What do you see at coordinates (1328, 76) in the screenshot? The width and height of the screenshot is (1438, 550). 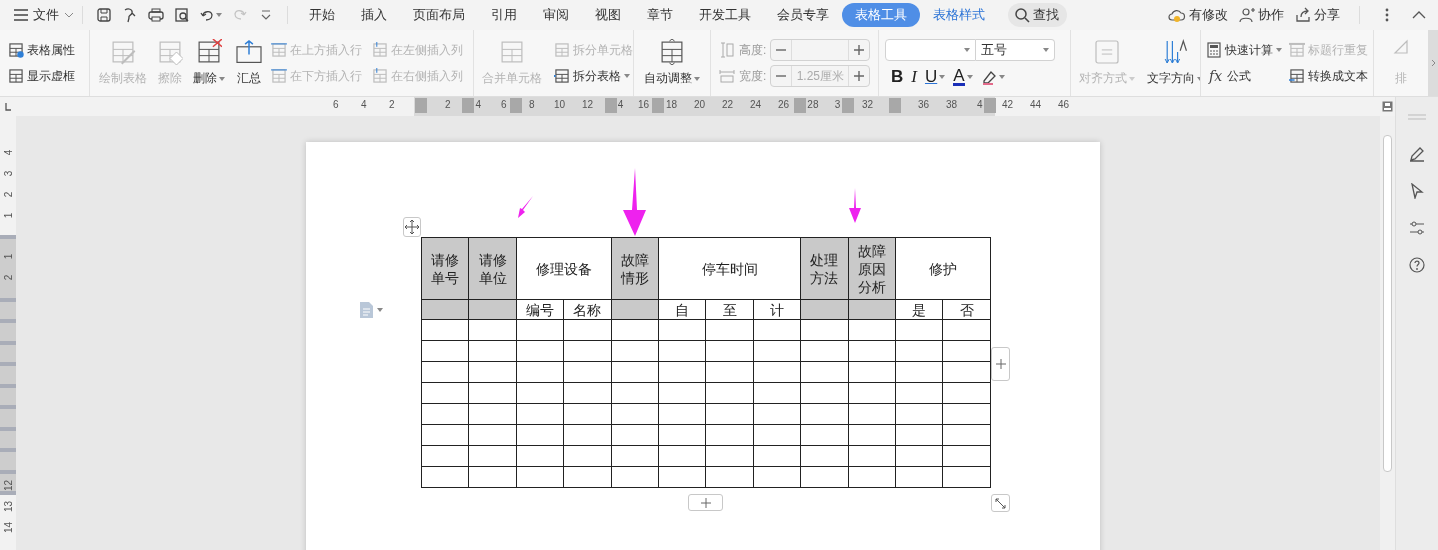 I see `ribbon-button: 转换成文本` at bounding box center [1328, 76].